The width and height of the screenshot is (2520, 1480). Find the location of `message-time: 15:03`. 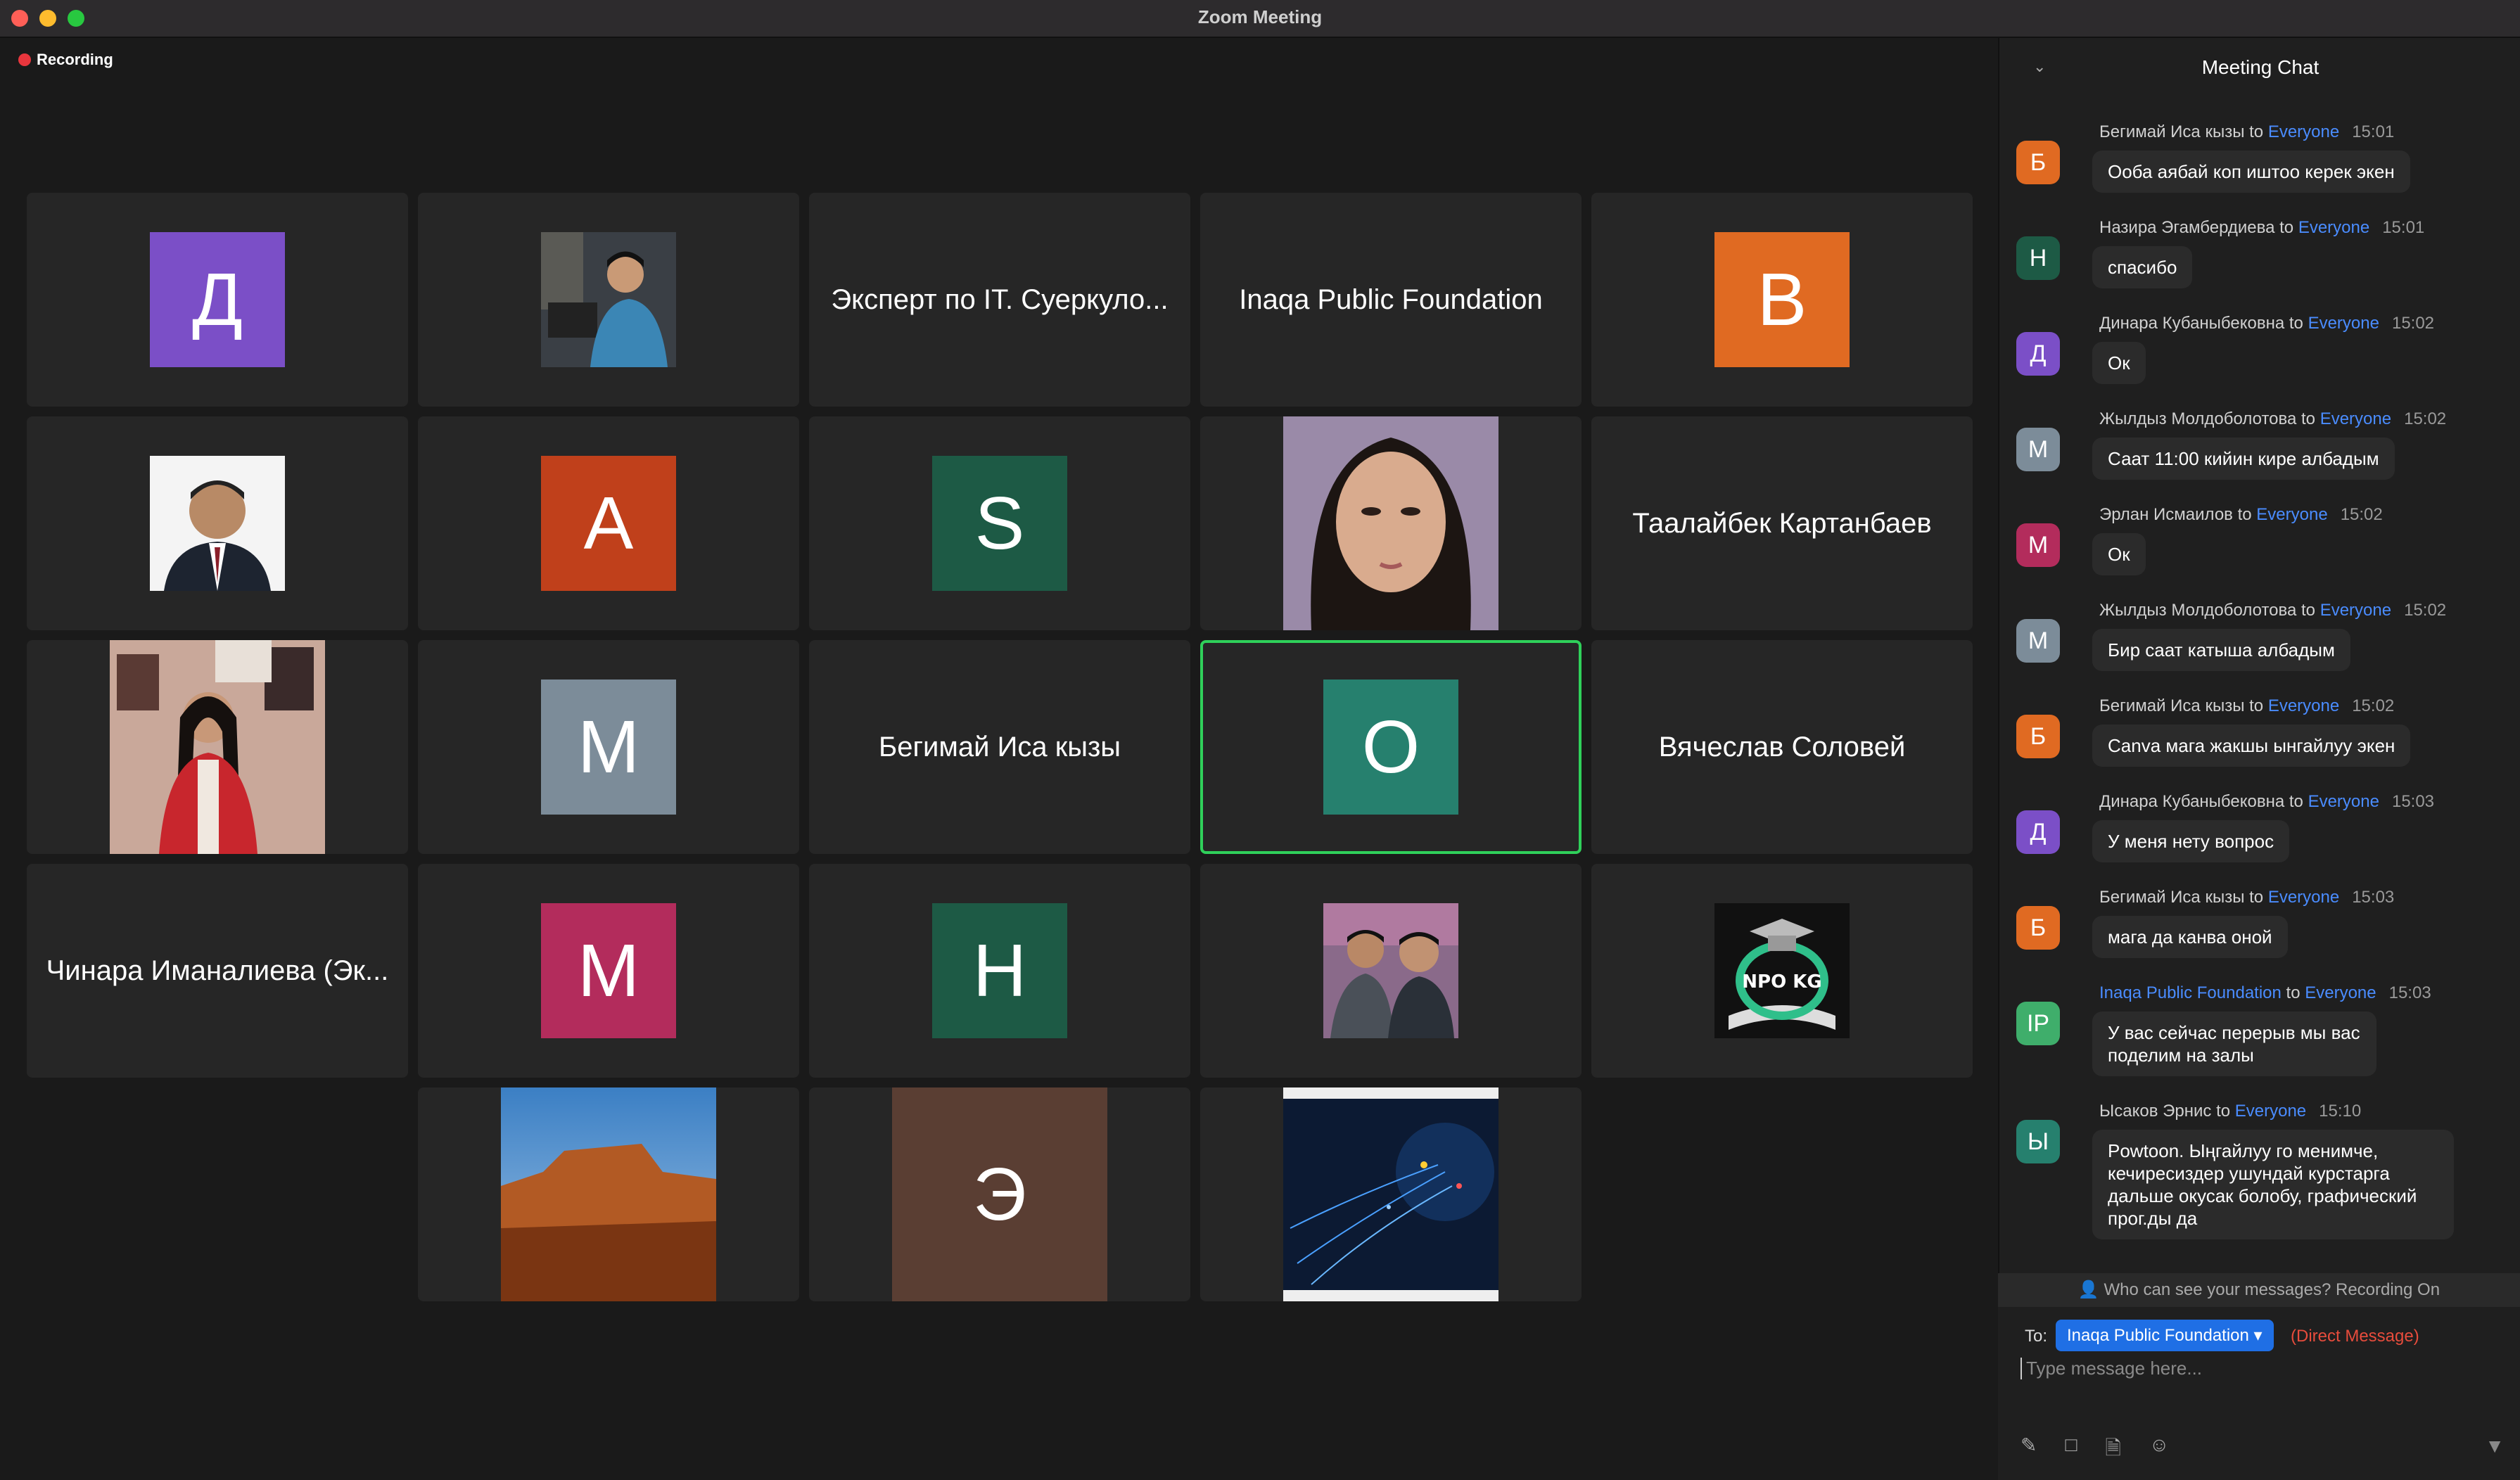

message-time: 15:03 is located at coordinates (2413, 801).